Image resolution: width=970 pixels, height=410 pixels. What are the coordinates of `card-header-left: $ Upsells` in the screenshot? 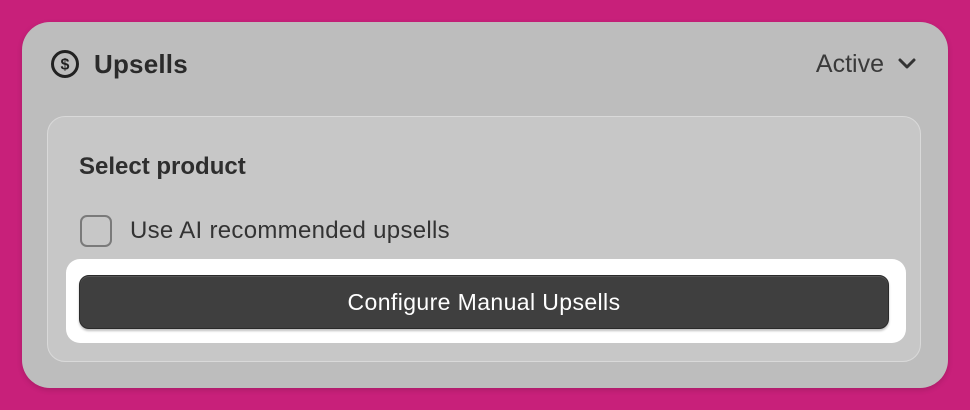 It's located at (119, 64).